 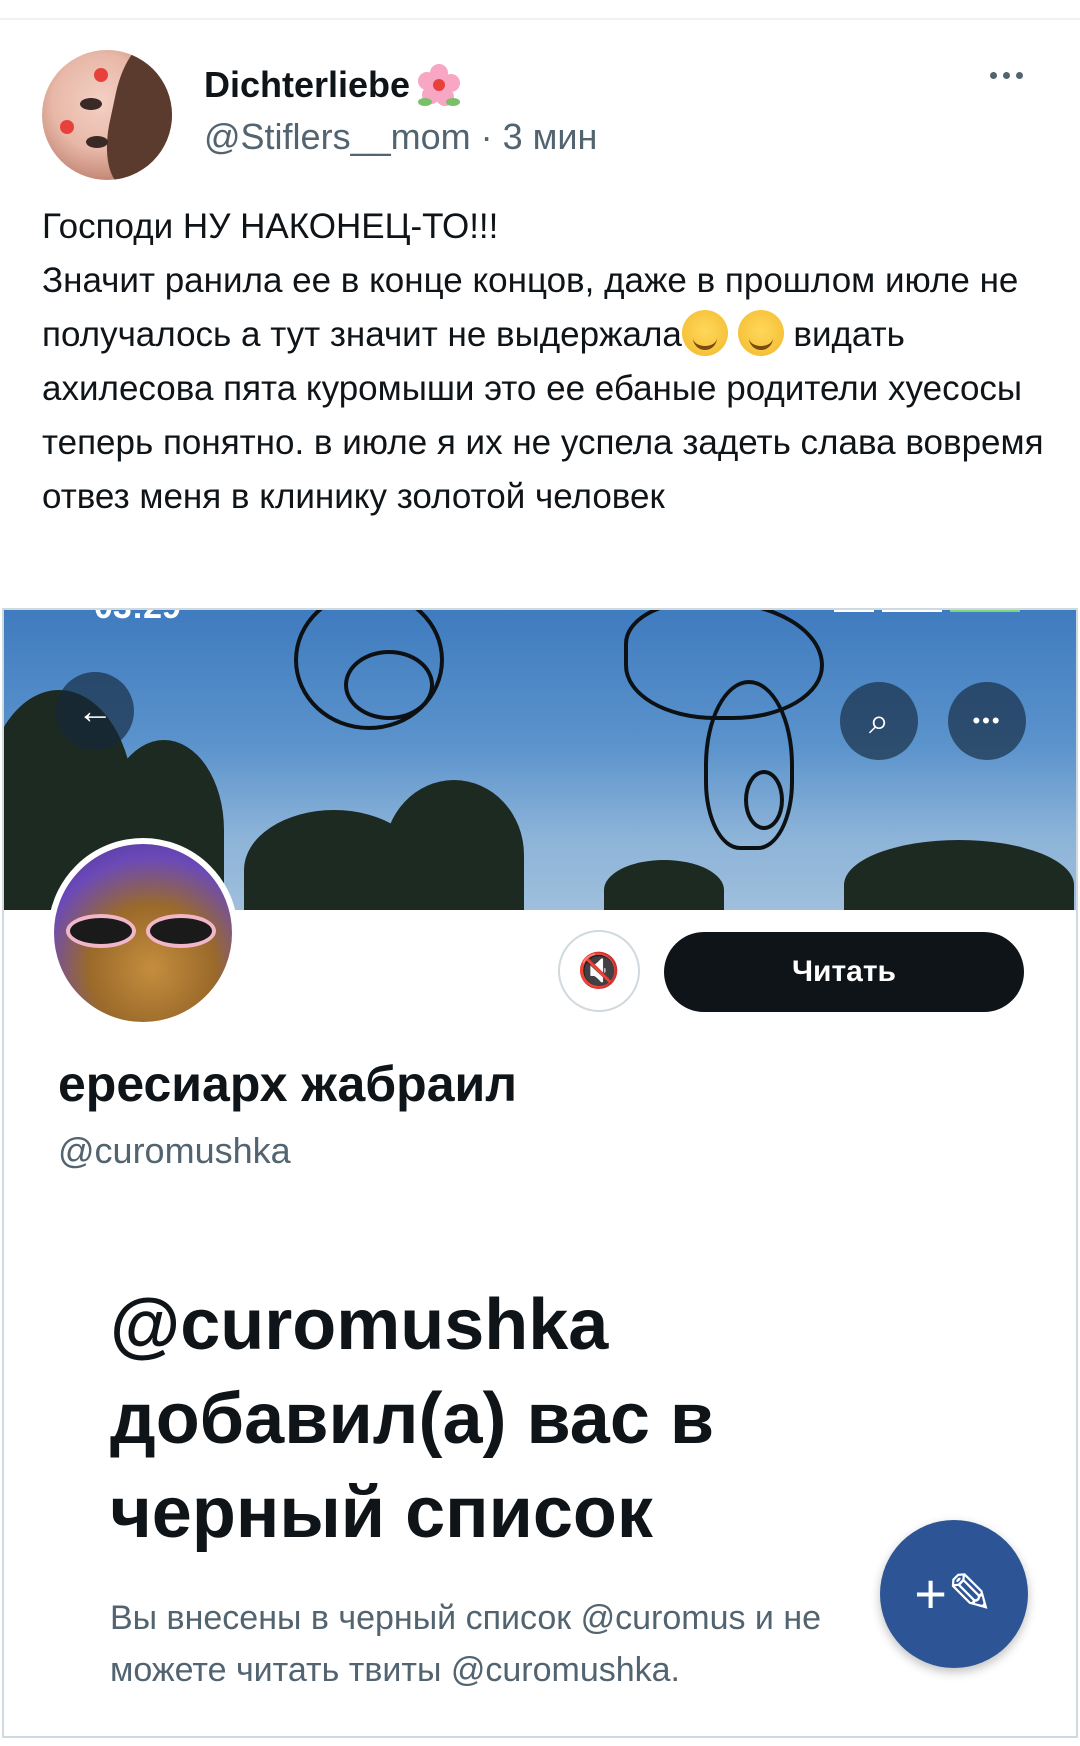 What do you see at coordinates (540, 19) in the screenshot?
I see `top-divider` at bounding box center [540, 19].